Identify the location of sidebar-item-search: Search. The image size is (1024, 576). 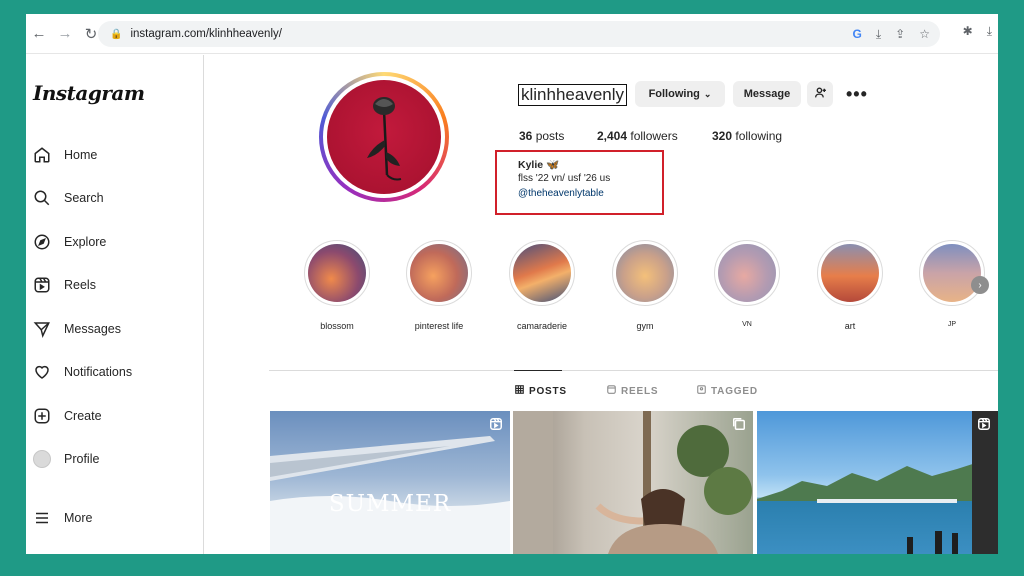
(68, 198).